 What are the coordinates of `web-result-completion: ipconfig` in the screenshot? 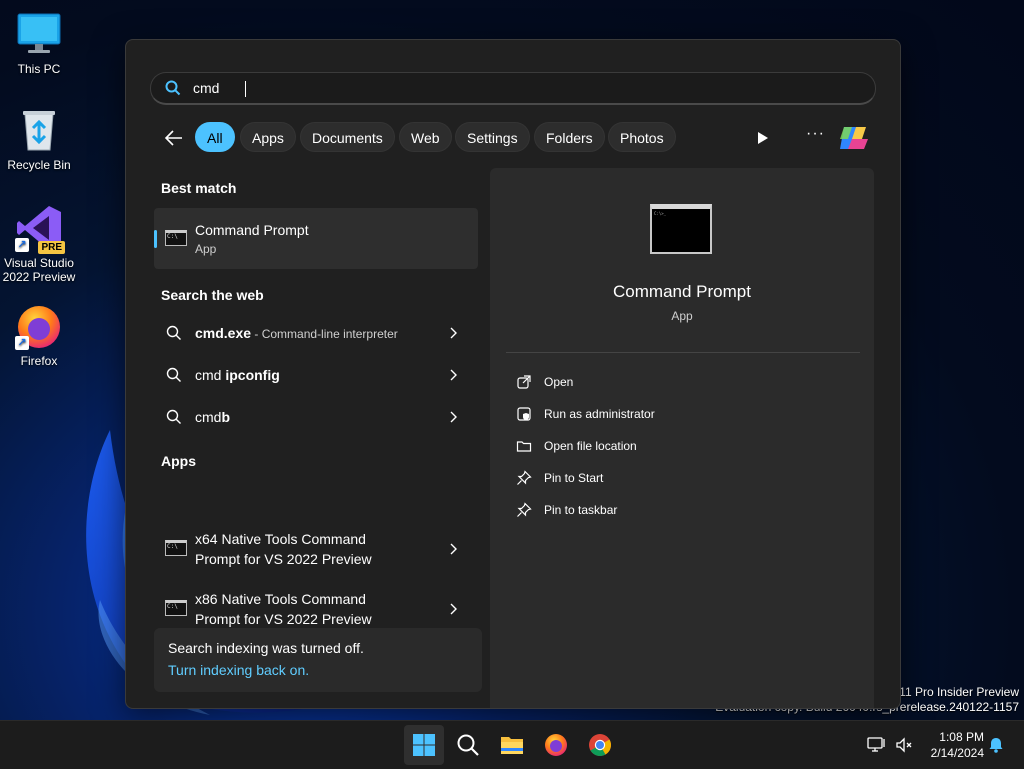 It's located at (252, 375).